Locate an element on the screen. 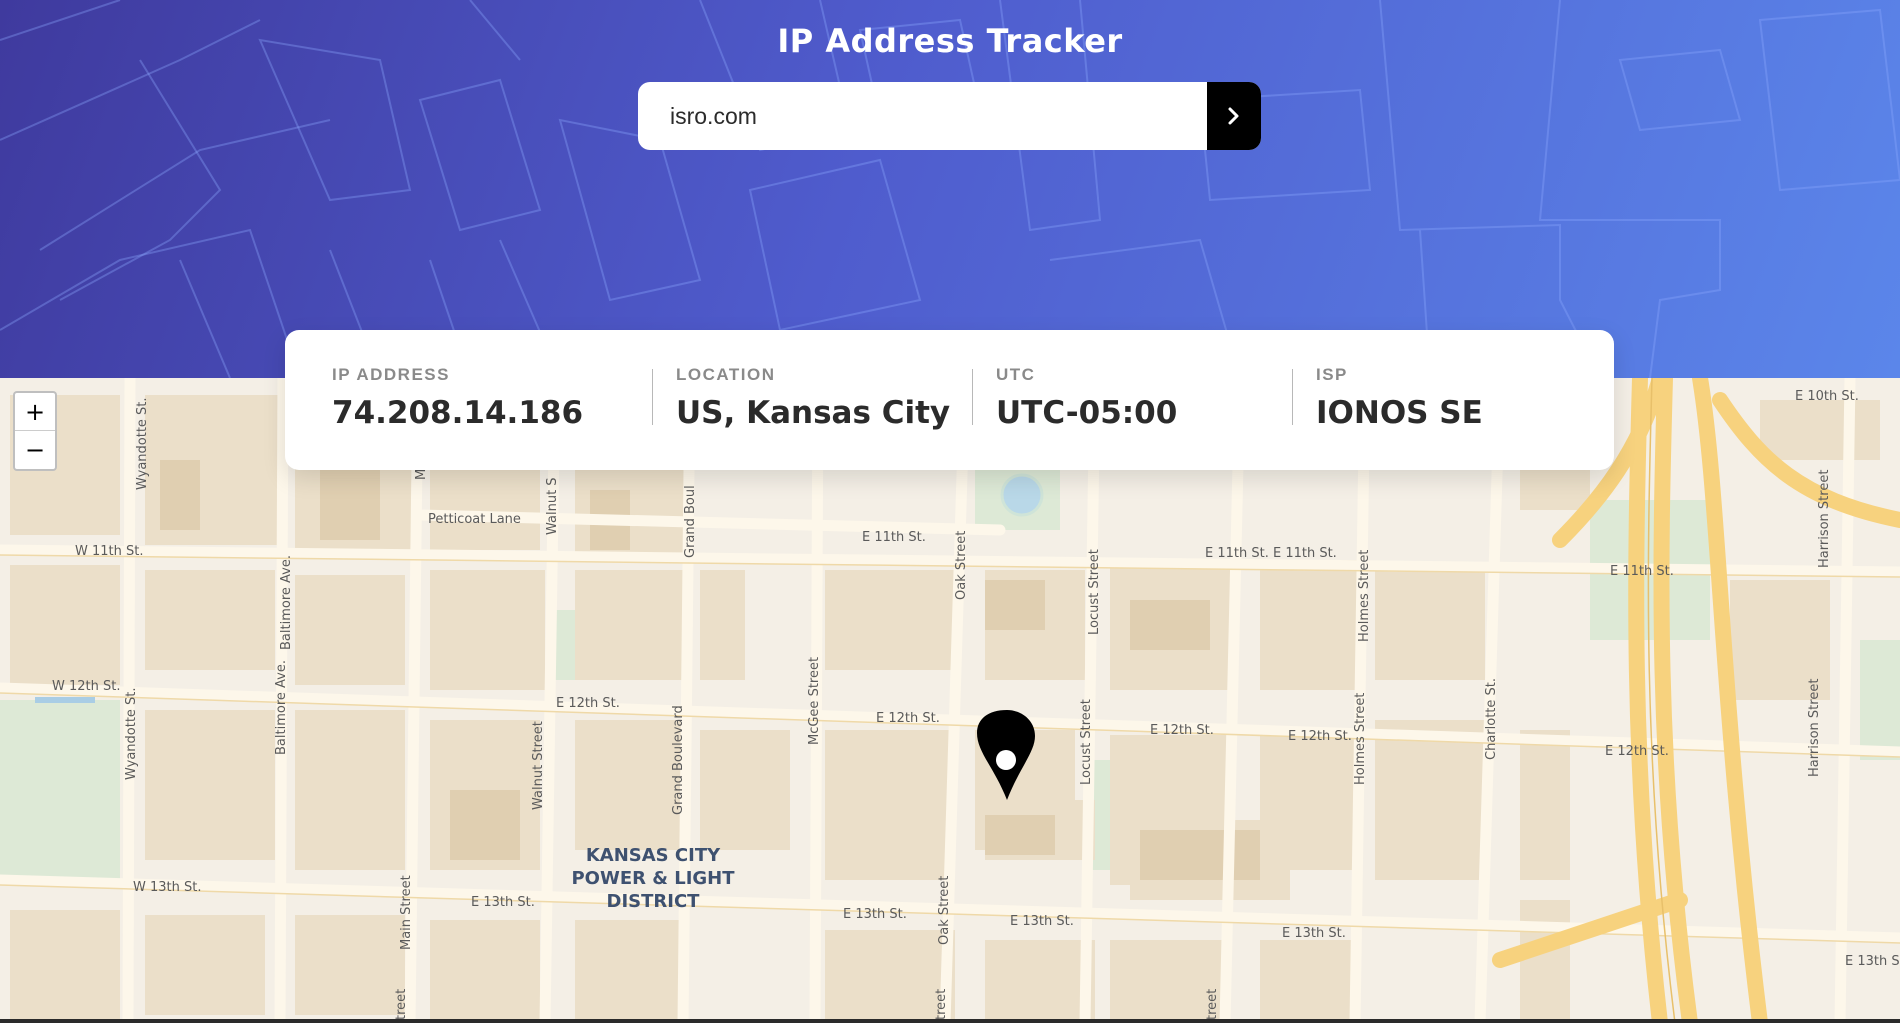 The image size is (1900, 1023). street-label-w11th: W 11th St. is located at coordinates (109, 551).